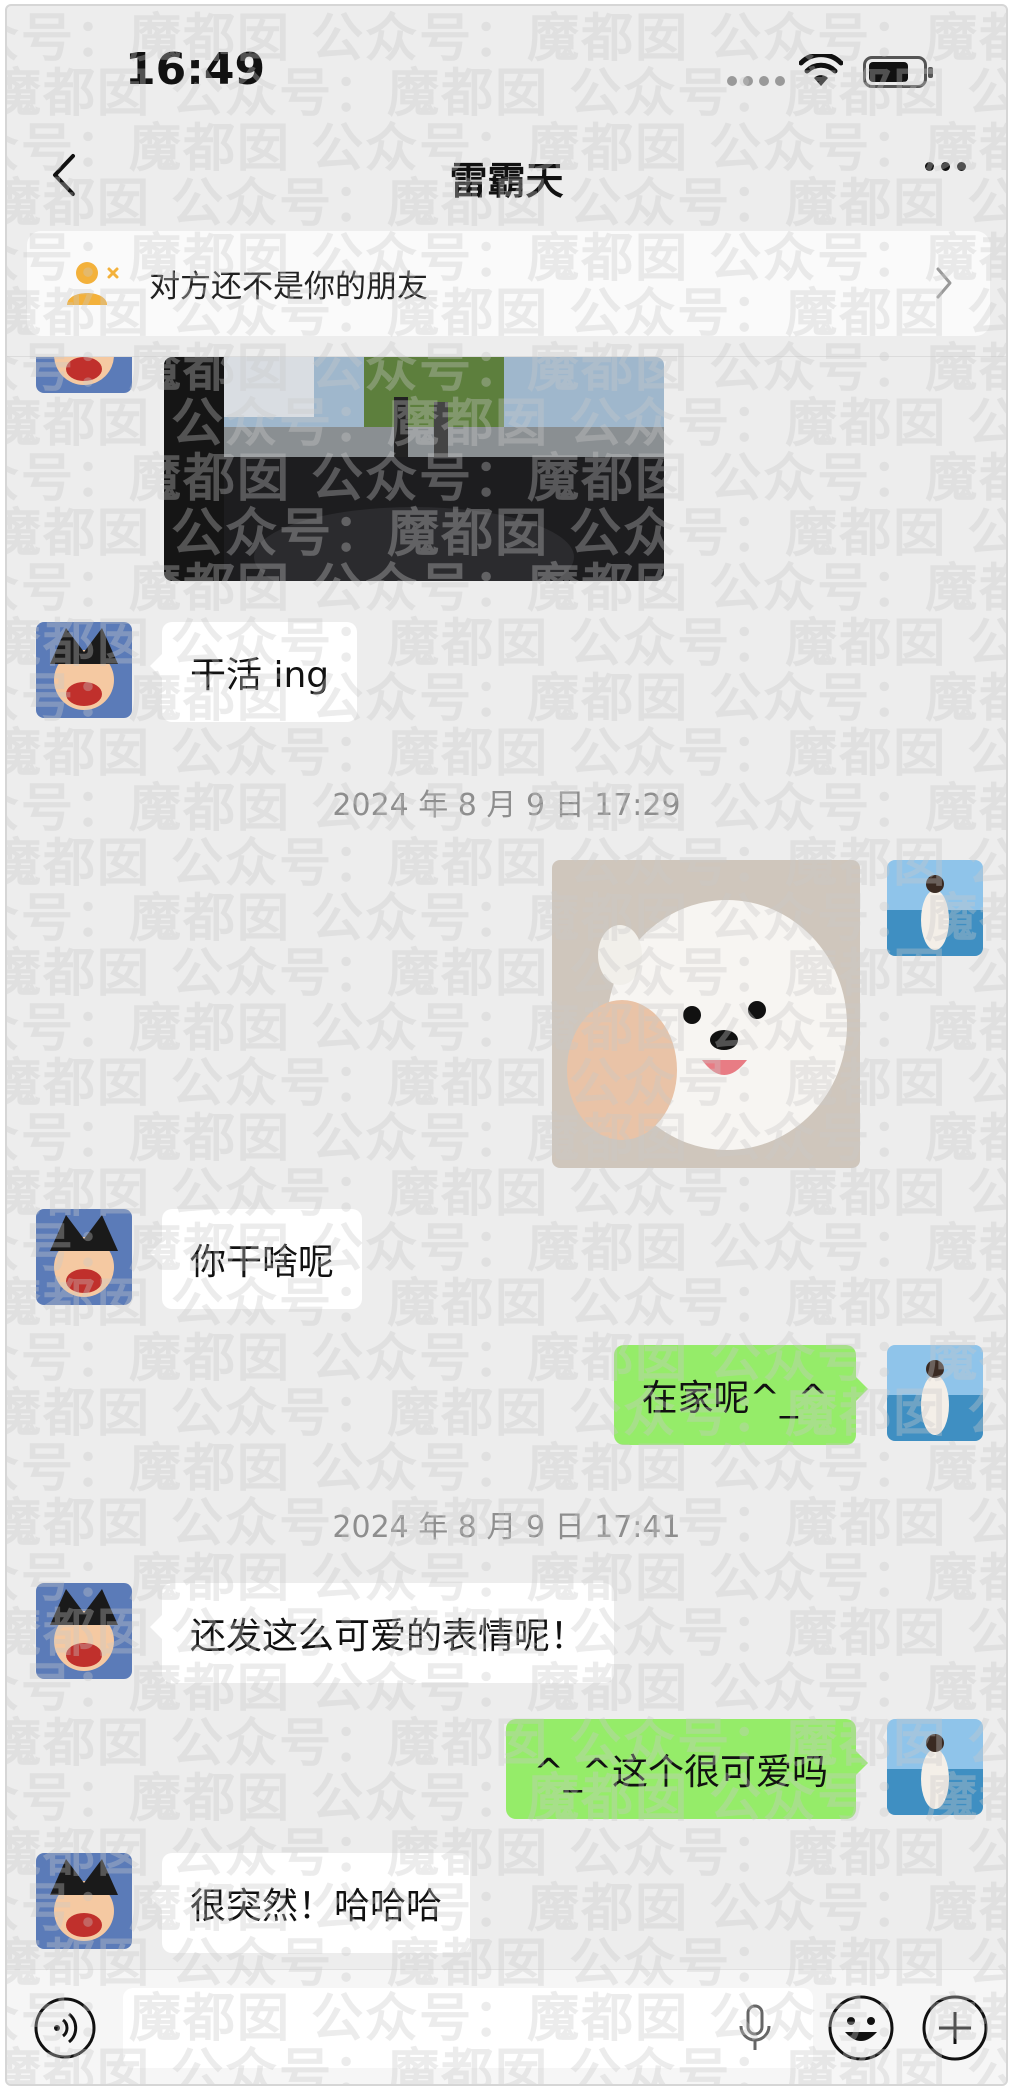 The image size is (1013, 2090). Describe the element at coordinates (687, 1769) in the screenshot. I see `message-bubble-outgoing: ^_^这个很可爱吗` at that location.